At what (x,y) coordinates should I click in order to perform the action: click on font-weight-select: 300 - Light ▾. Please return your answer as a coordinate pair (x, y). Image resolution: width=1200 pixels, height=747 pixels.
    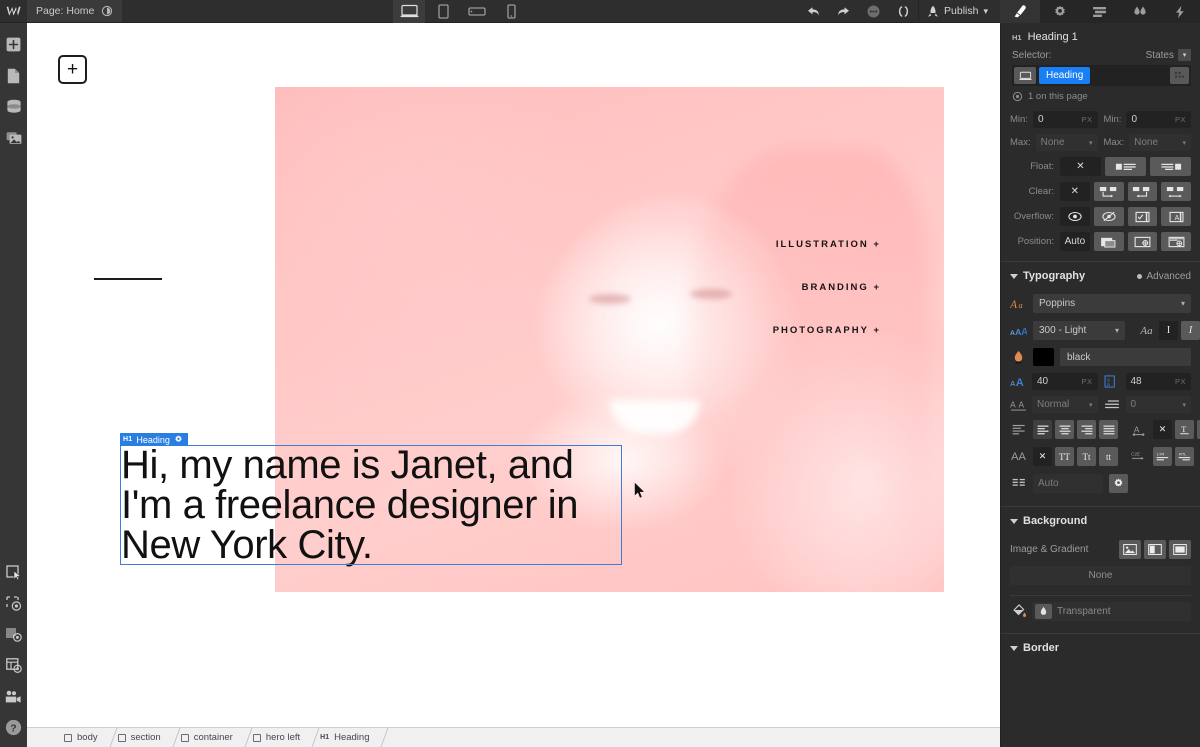
    Looking at the image, I should click on (1079, 330).